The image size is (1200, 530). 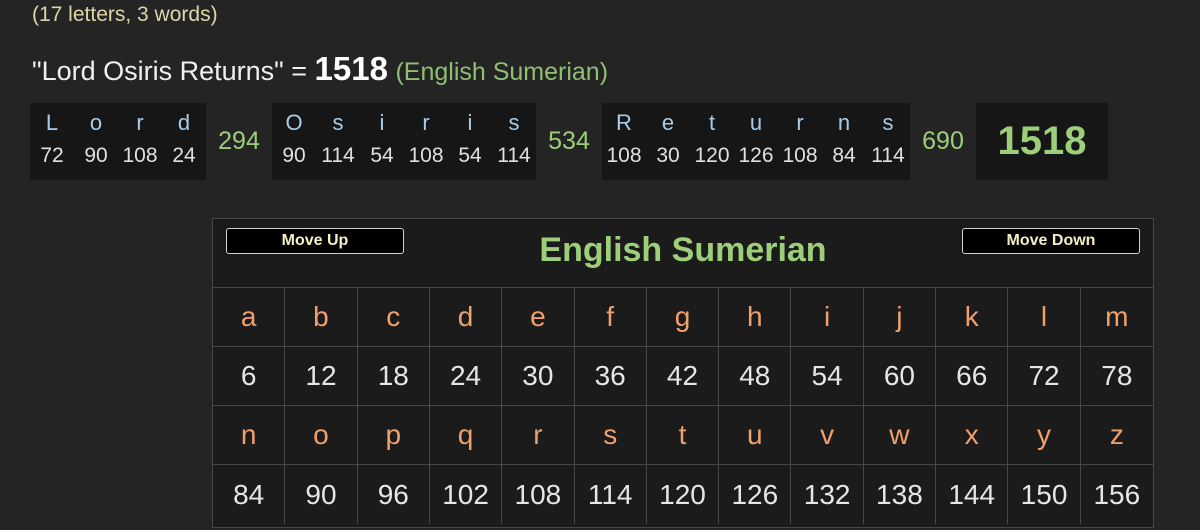 I want to click on cipher-letter-cell: q, so click(x=466, y=435).